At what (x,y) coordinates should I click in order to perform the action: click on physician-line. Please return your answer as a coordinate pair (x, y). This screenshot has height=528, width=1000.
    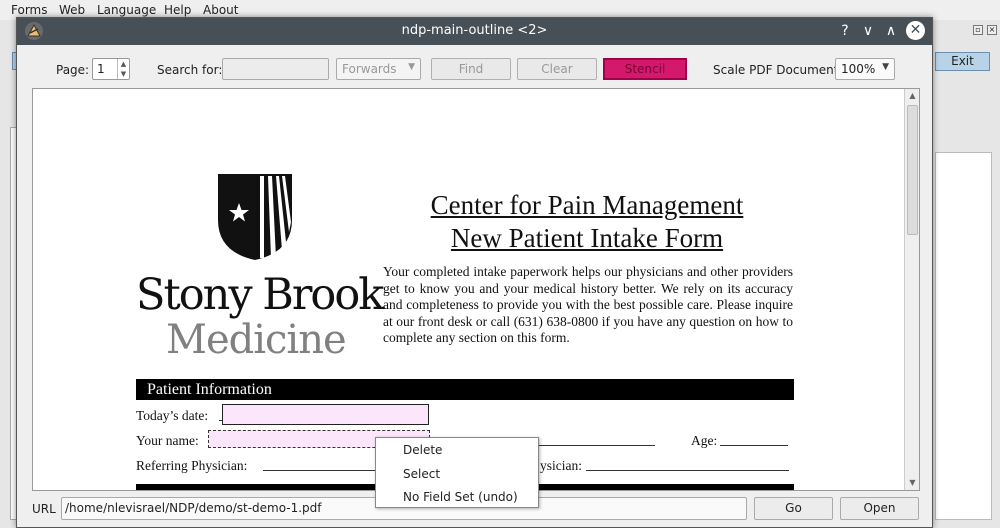
    Looking at the image, I should click on (687, 470).